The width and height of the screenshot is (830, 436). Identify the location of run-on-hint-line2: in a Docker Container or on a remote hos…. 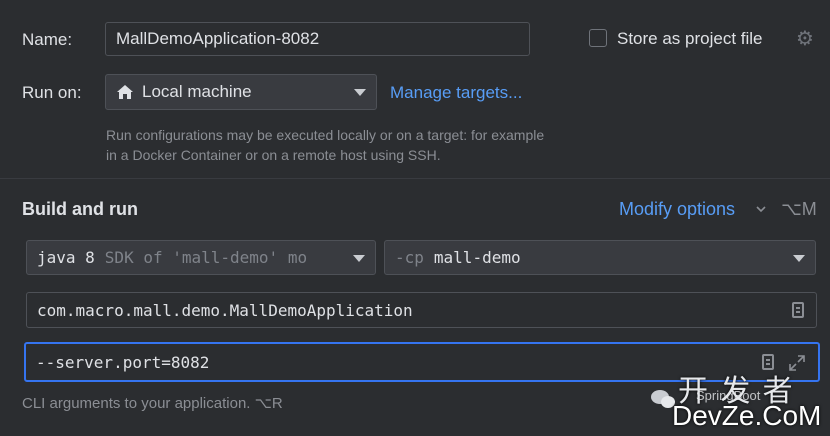
(273, 155).